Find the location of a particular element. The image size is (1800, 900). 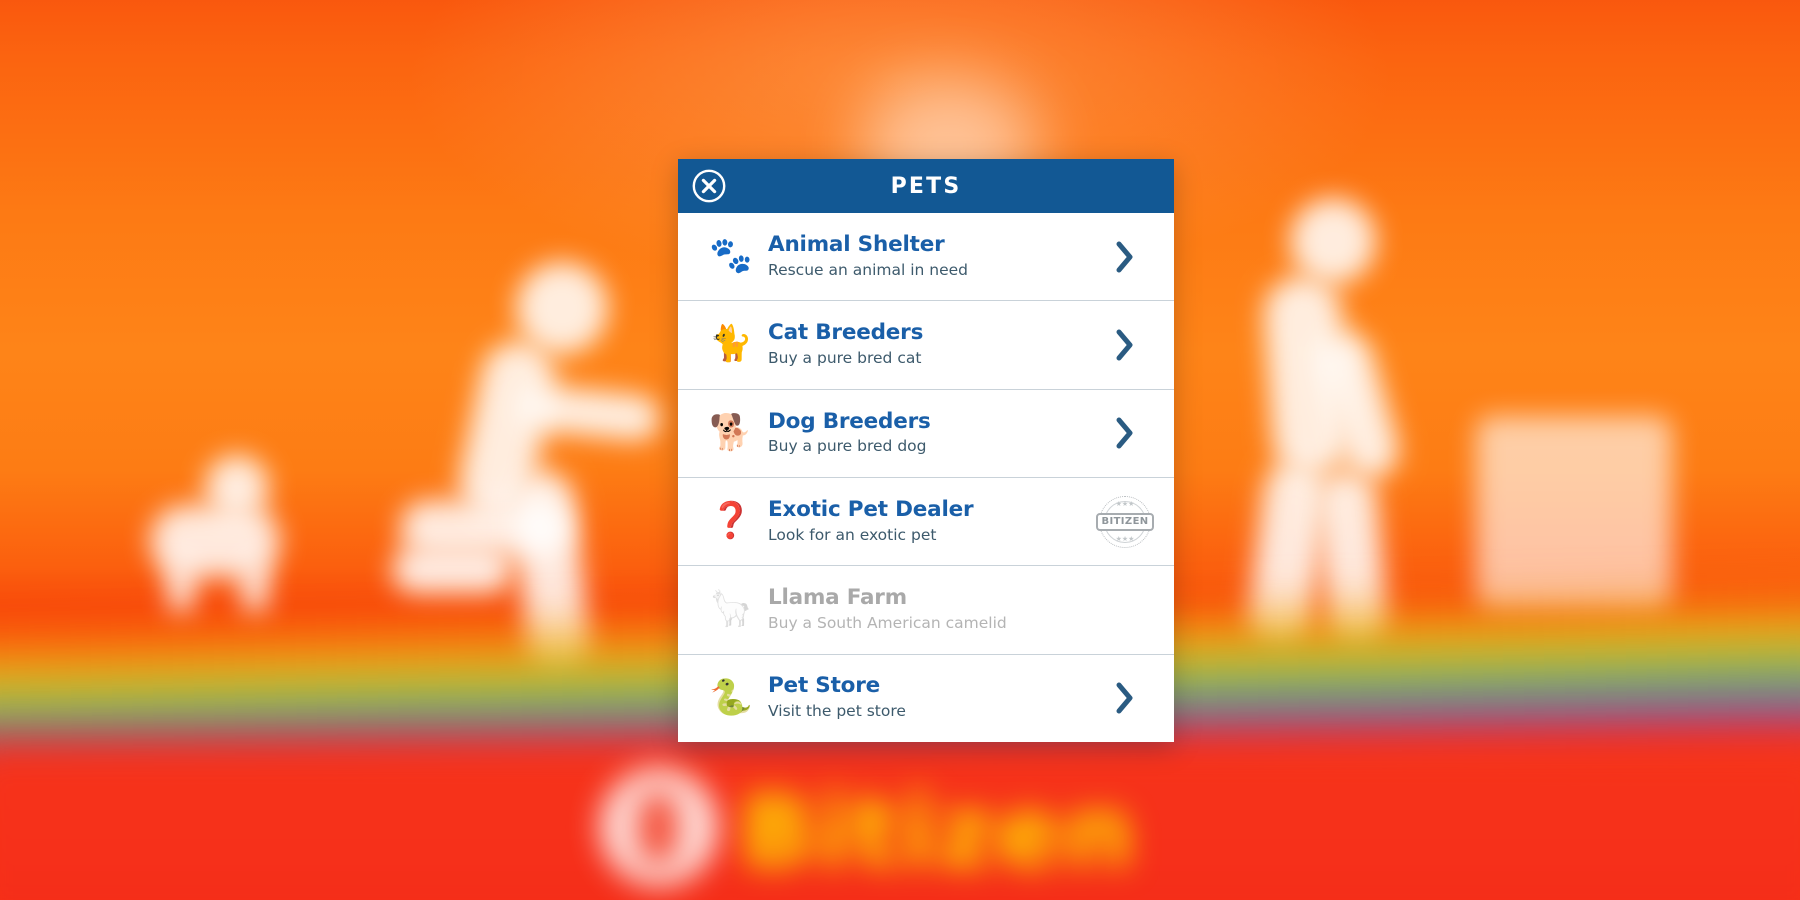

bitizen-badge: ★★★ ★★★ BITIZEN is located at coordinates (1125, 522).